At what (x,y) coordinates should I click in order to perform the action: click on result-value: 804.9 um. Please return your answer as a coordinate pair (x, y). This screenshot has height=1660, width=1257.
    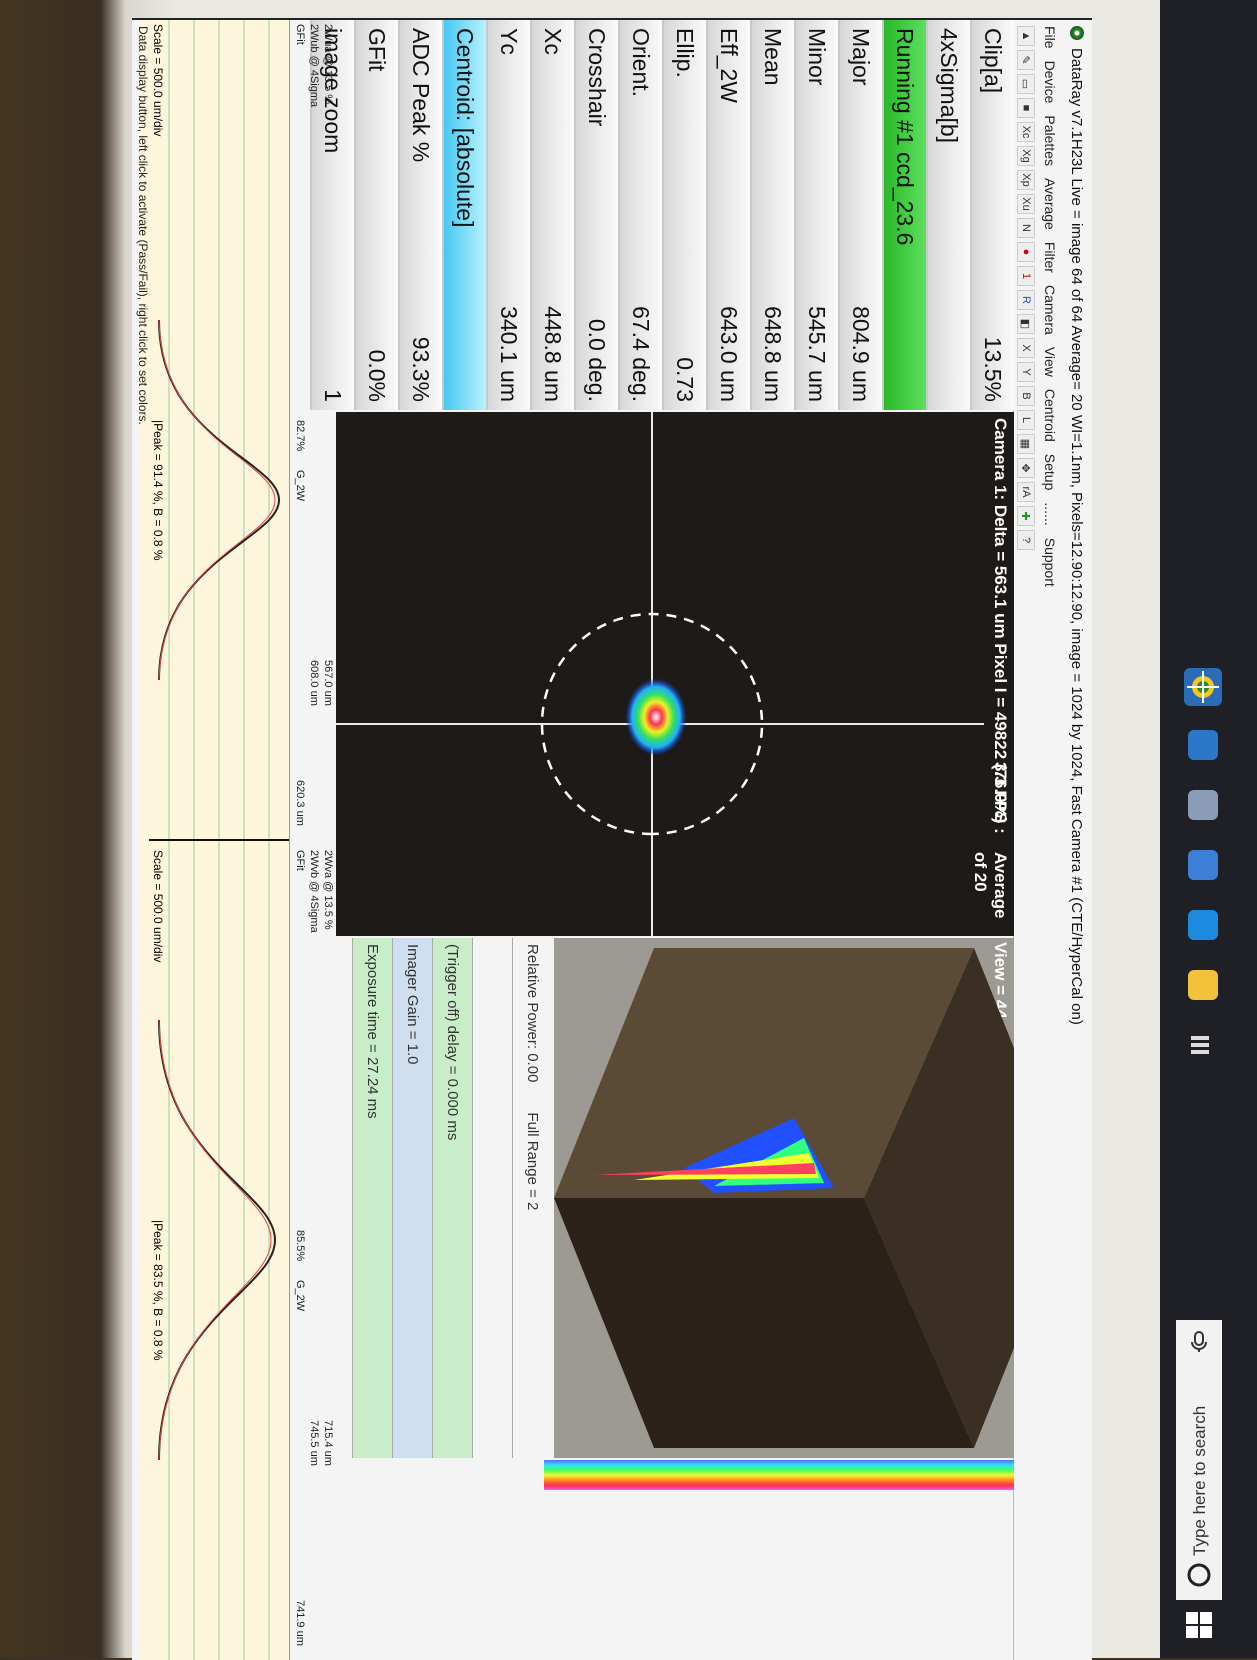
    Looking at the image, I should click on (861, 354).